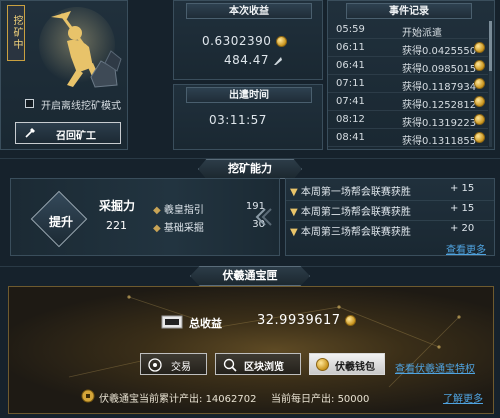 Image resolution: width=500 pixels, height=418 pixels. I want to click on event-text: 开始派遣, so click(422, 33).